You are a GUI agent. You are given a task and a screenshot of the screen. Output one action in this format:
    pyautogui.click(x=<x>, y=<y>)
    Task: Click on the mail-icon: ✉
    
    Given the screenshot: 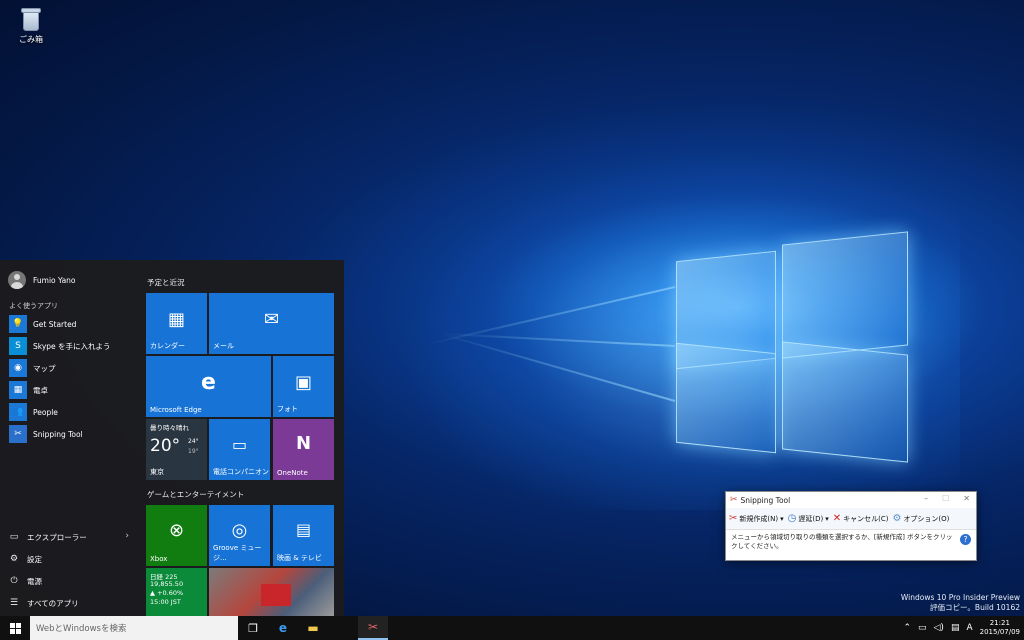 What is the action you would take?
    pyautogui.click(x=271, y=319)
    